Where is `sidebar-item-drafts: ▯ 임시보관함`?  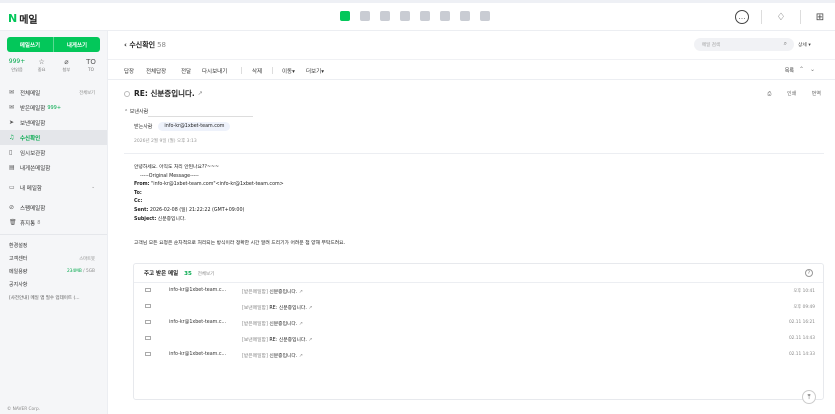
sidebar-item-drafts: ▯ 임시보관함 is located at coordinates (53, 152).